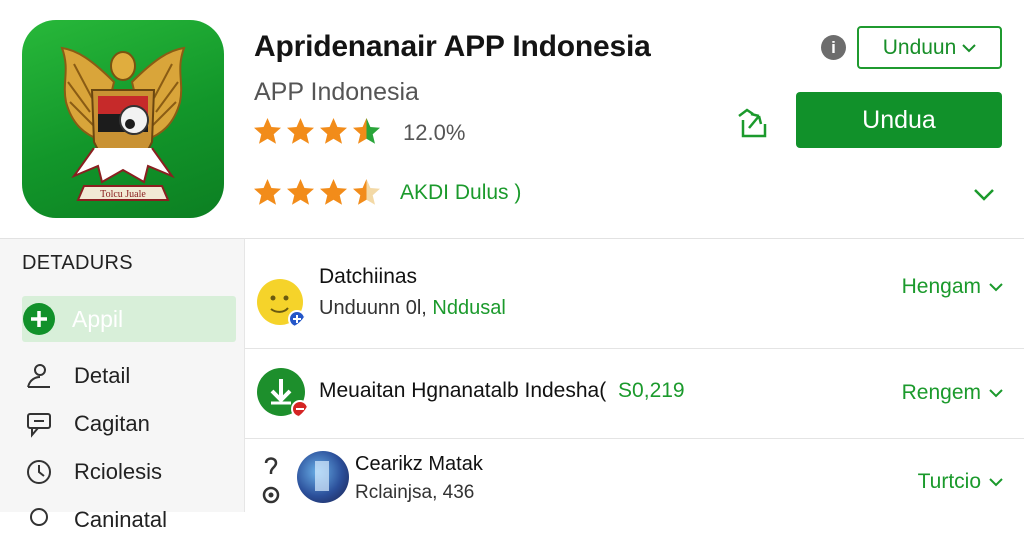 The width and height of the screenshot is (1024, 543). What do you see at coordinates (123, 123) in the screenshot?
I see `garuda-emblem-icon: Tolcu Juale` at bounding box center [123, 123].